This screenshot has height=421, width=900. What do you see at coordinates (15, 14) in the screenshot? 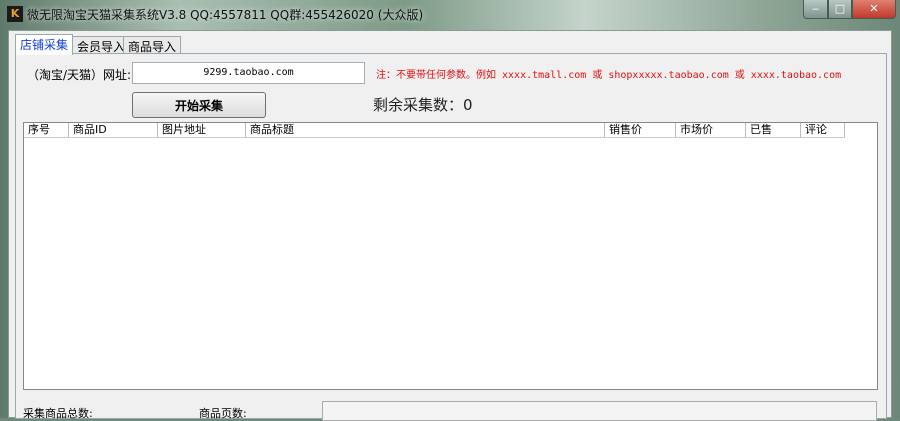
I see `app-icon: K` at bounding box center [15, 14].